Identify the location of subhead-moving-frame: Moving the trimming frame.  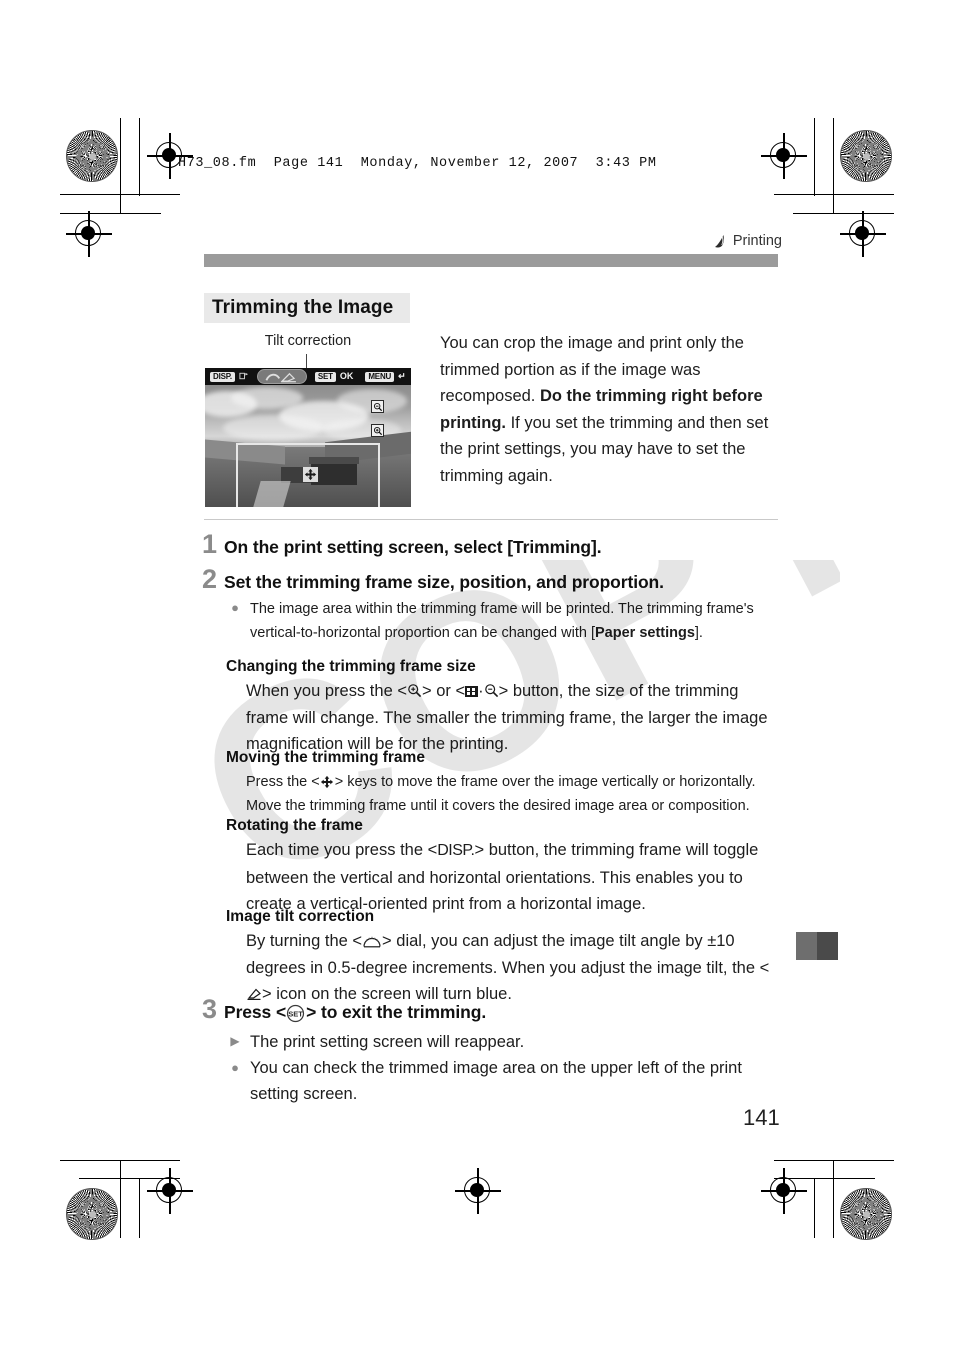
(325, 757).